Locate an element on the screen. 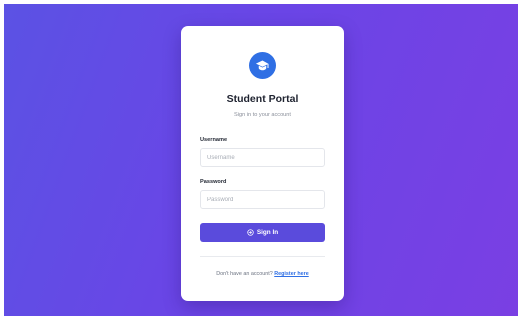  register-prompt: Don't have an account? Register here is located at coordinates (262, 274).